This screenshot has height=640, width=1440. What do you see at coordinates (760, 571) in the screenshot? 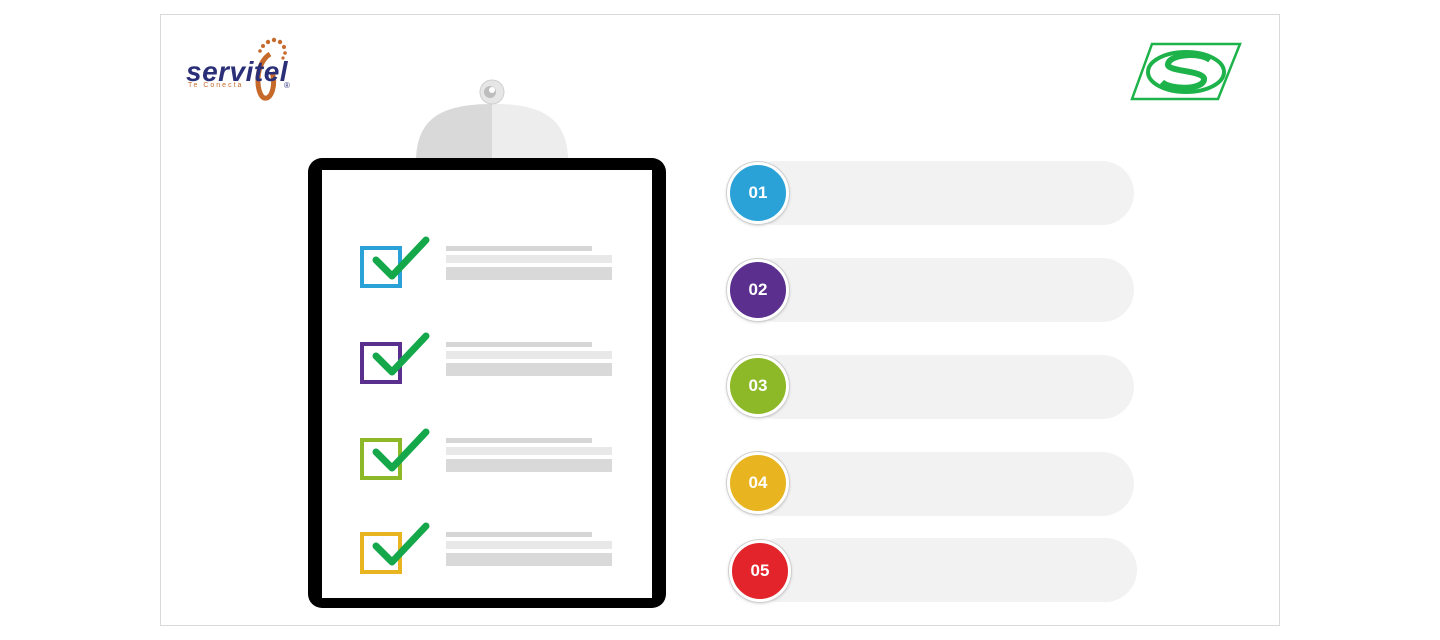
I see `step-badge-5: 05` at bounding box center [760, 571].